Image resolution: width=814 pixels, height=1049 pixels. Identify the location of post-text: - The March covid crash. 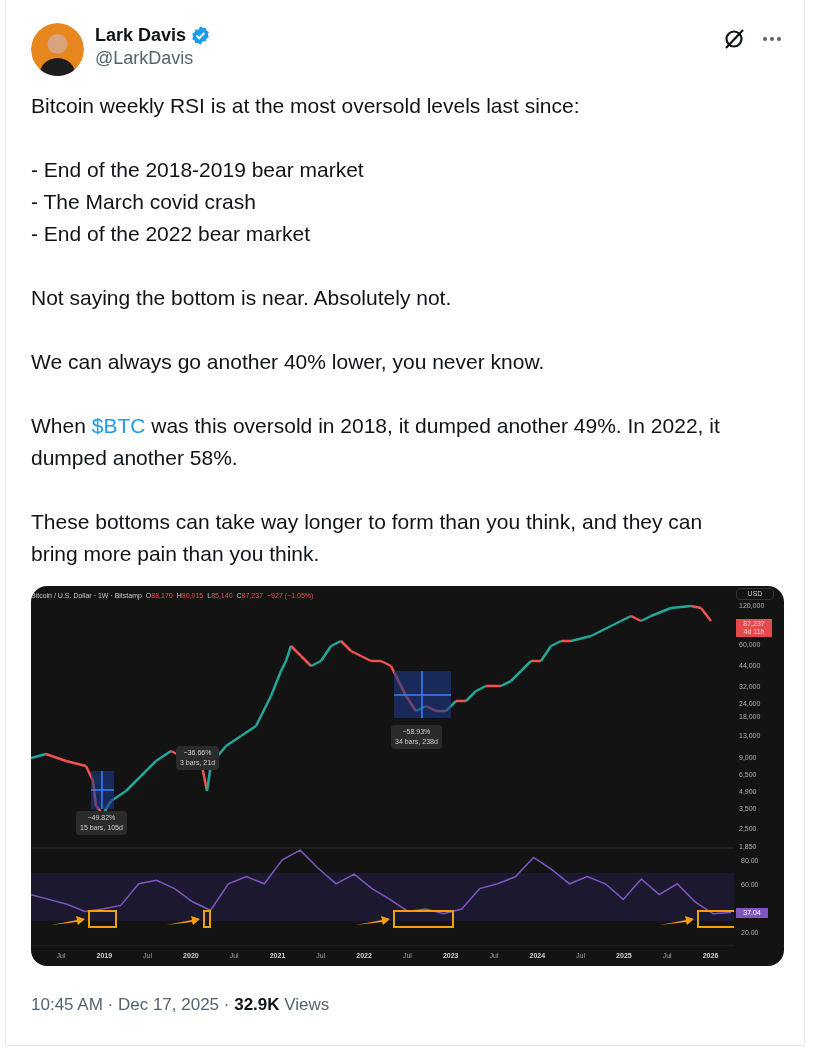
(144, 202).